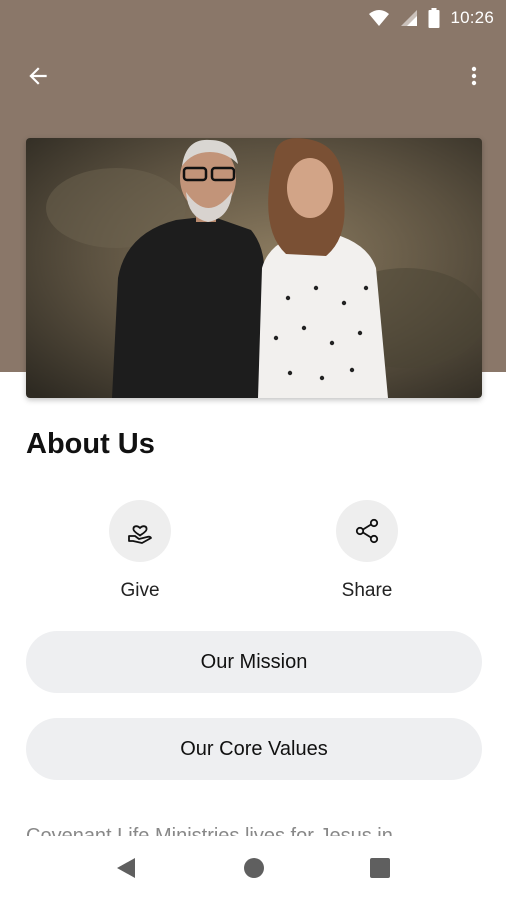 This screenshot has height=900, width=506. I want to click on more-options-button, so click(474, 76).